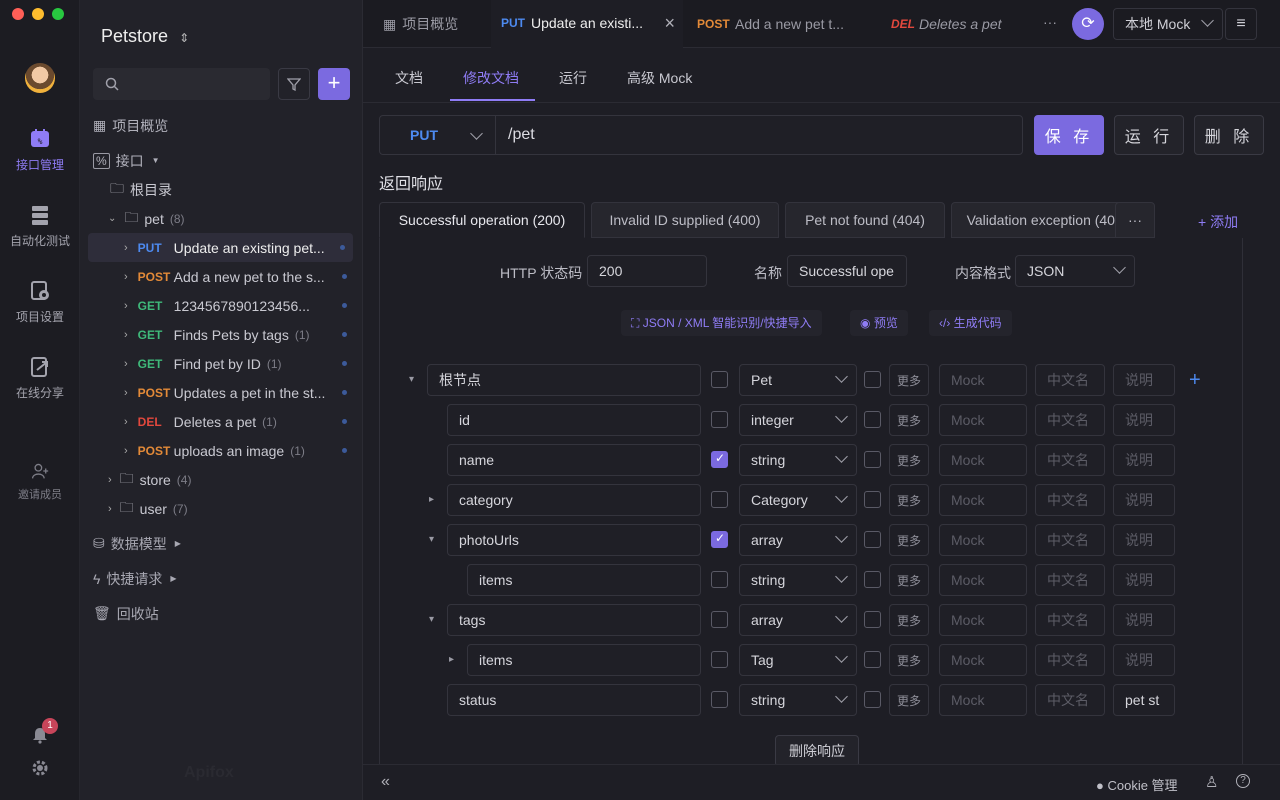 Image resolution: width=1280 pixels, height=800 pixels. Describe the element at coordinates (217, 578) in the screenshot. I see `sidebar-item-quick-request: ϟ 快捷请求 ▶` at that location.